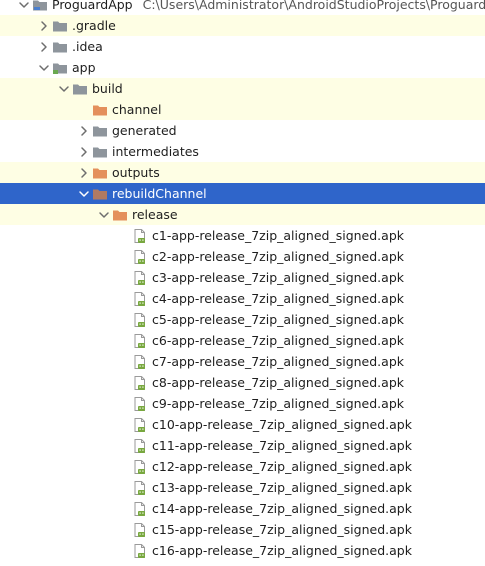 The height and width of the screenshot is (566, 485). I want to click on tree-item-label: generated, so click(144, 130).